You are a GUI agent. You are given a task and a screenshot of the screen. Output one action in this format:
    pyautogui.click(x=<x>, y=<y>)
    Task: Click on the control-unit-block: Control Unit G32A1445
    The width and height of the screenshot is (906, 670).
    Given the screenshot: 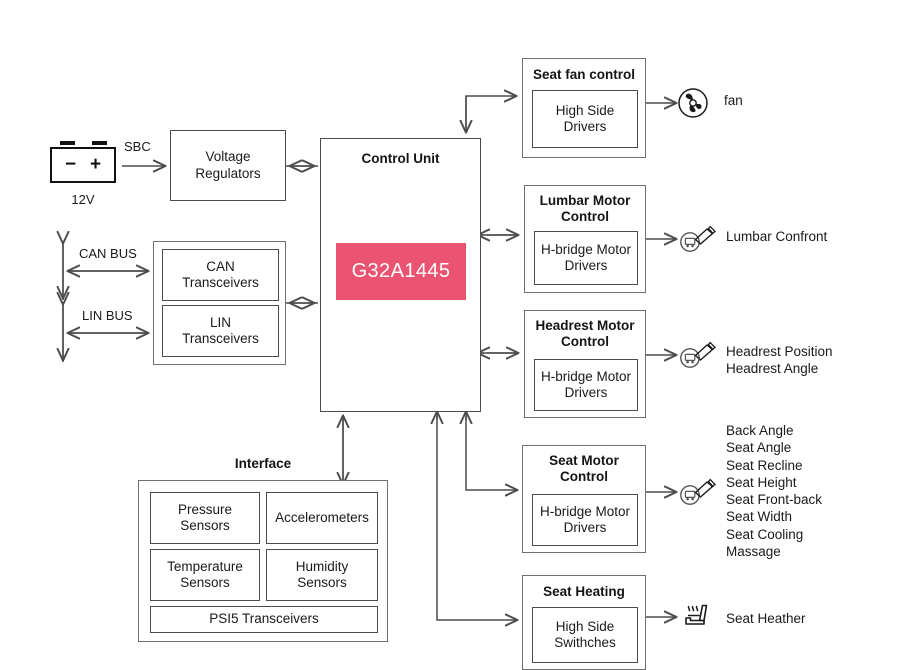 What is the action you would take?
    pyautogui.click(x=400, y=275)
    